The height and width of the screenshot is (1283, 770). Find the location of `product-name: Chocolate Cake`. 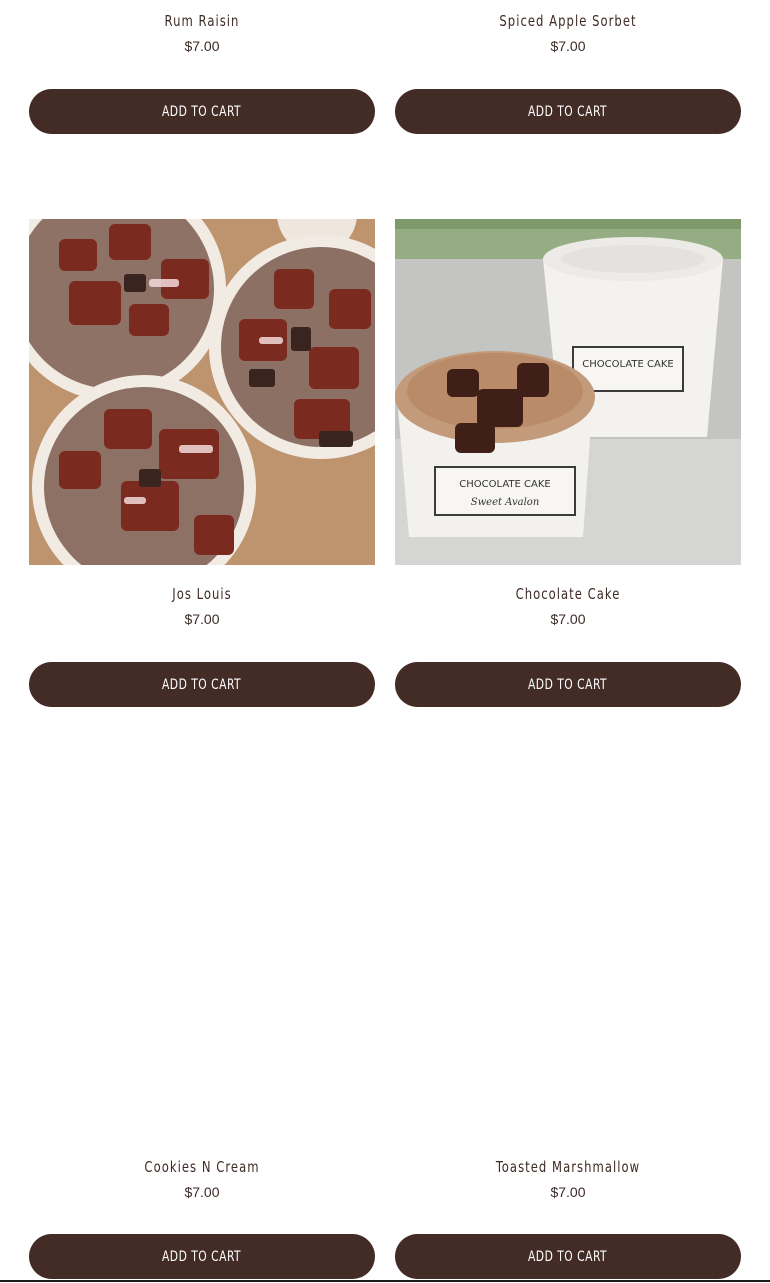

product-name: Chocolate Cake is located at coordinates (568, 594).